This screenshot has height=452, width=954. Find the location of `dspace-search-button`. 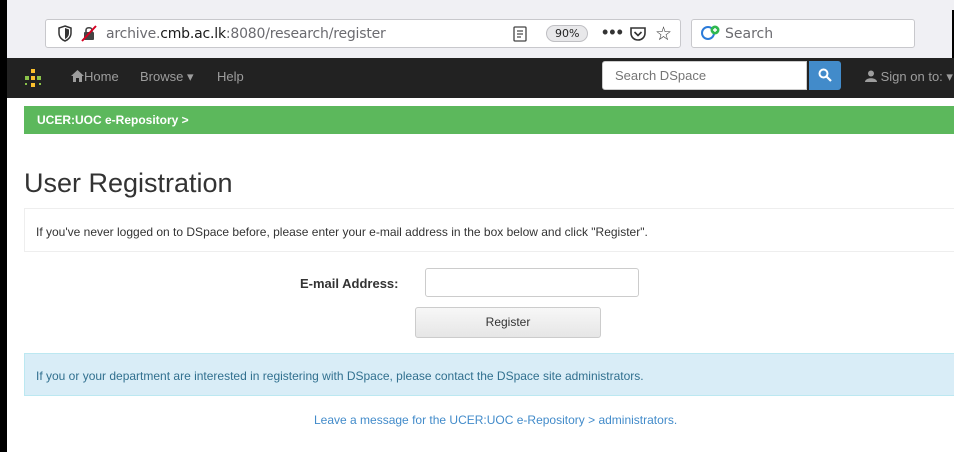

dspace-search-button is located at coordinates (825, 75).